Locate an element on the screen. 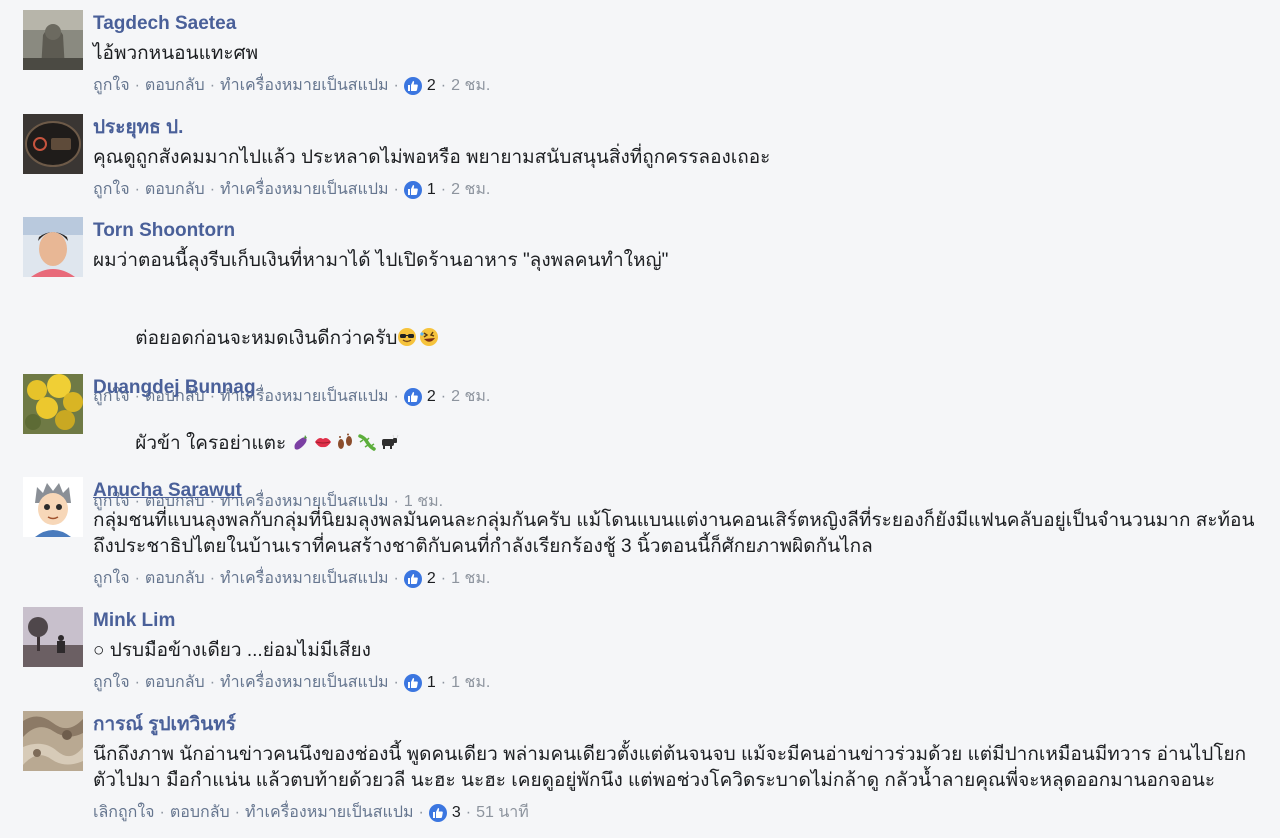 The height and width of the screenshot is (838, 1280). rolling-laughing-emoji-icon is located at coordinates (429, 337).